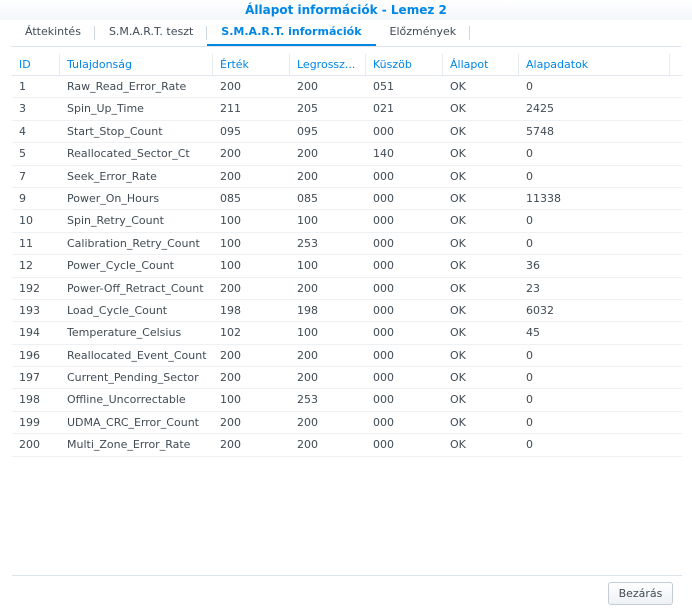 Image resolution: width=692 pixels, height=609 pixels. I want to click on cell-id: 192, so click(29, 288).